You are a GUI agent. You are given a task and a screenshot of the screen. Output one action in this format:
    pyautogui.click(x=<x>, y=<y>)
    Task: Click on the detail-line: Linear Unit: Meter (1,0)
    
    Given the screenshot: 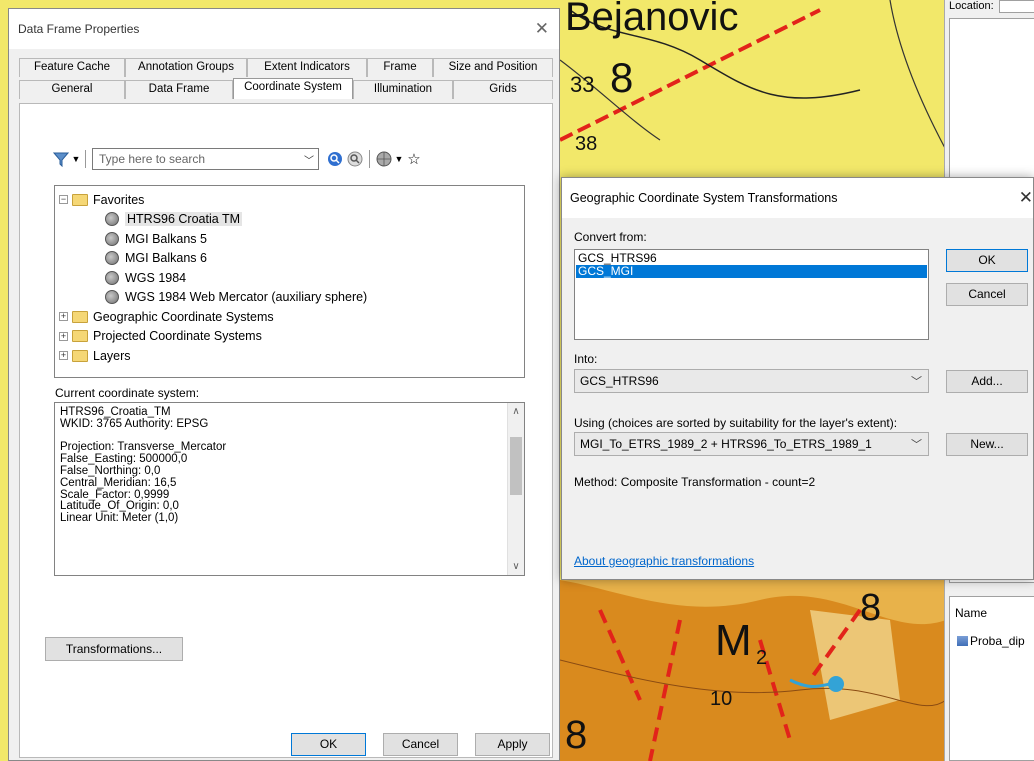 What is the action you would take?
    pyautogui.click(x=119, y=518)
    